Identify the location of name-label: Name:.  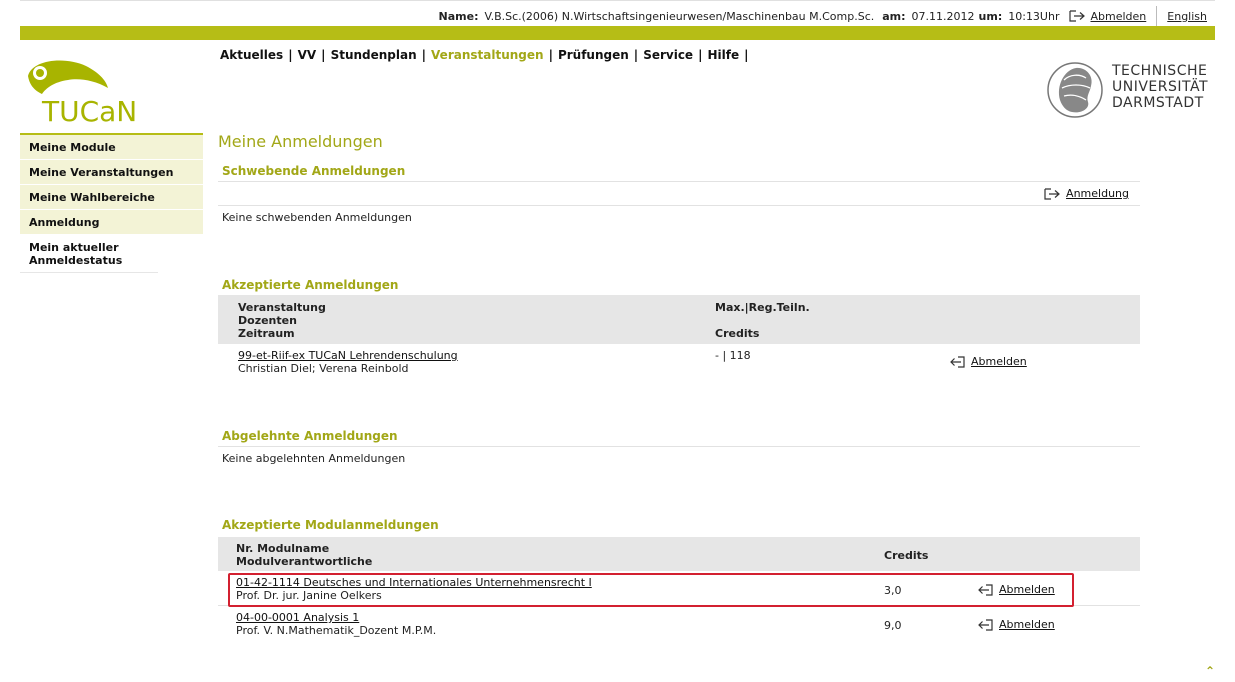
(458, 16).